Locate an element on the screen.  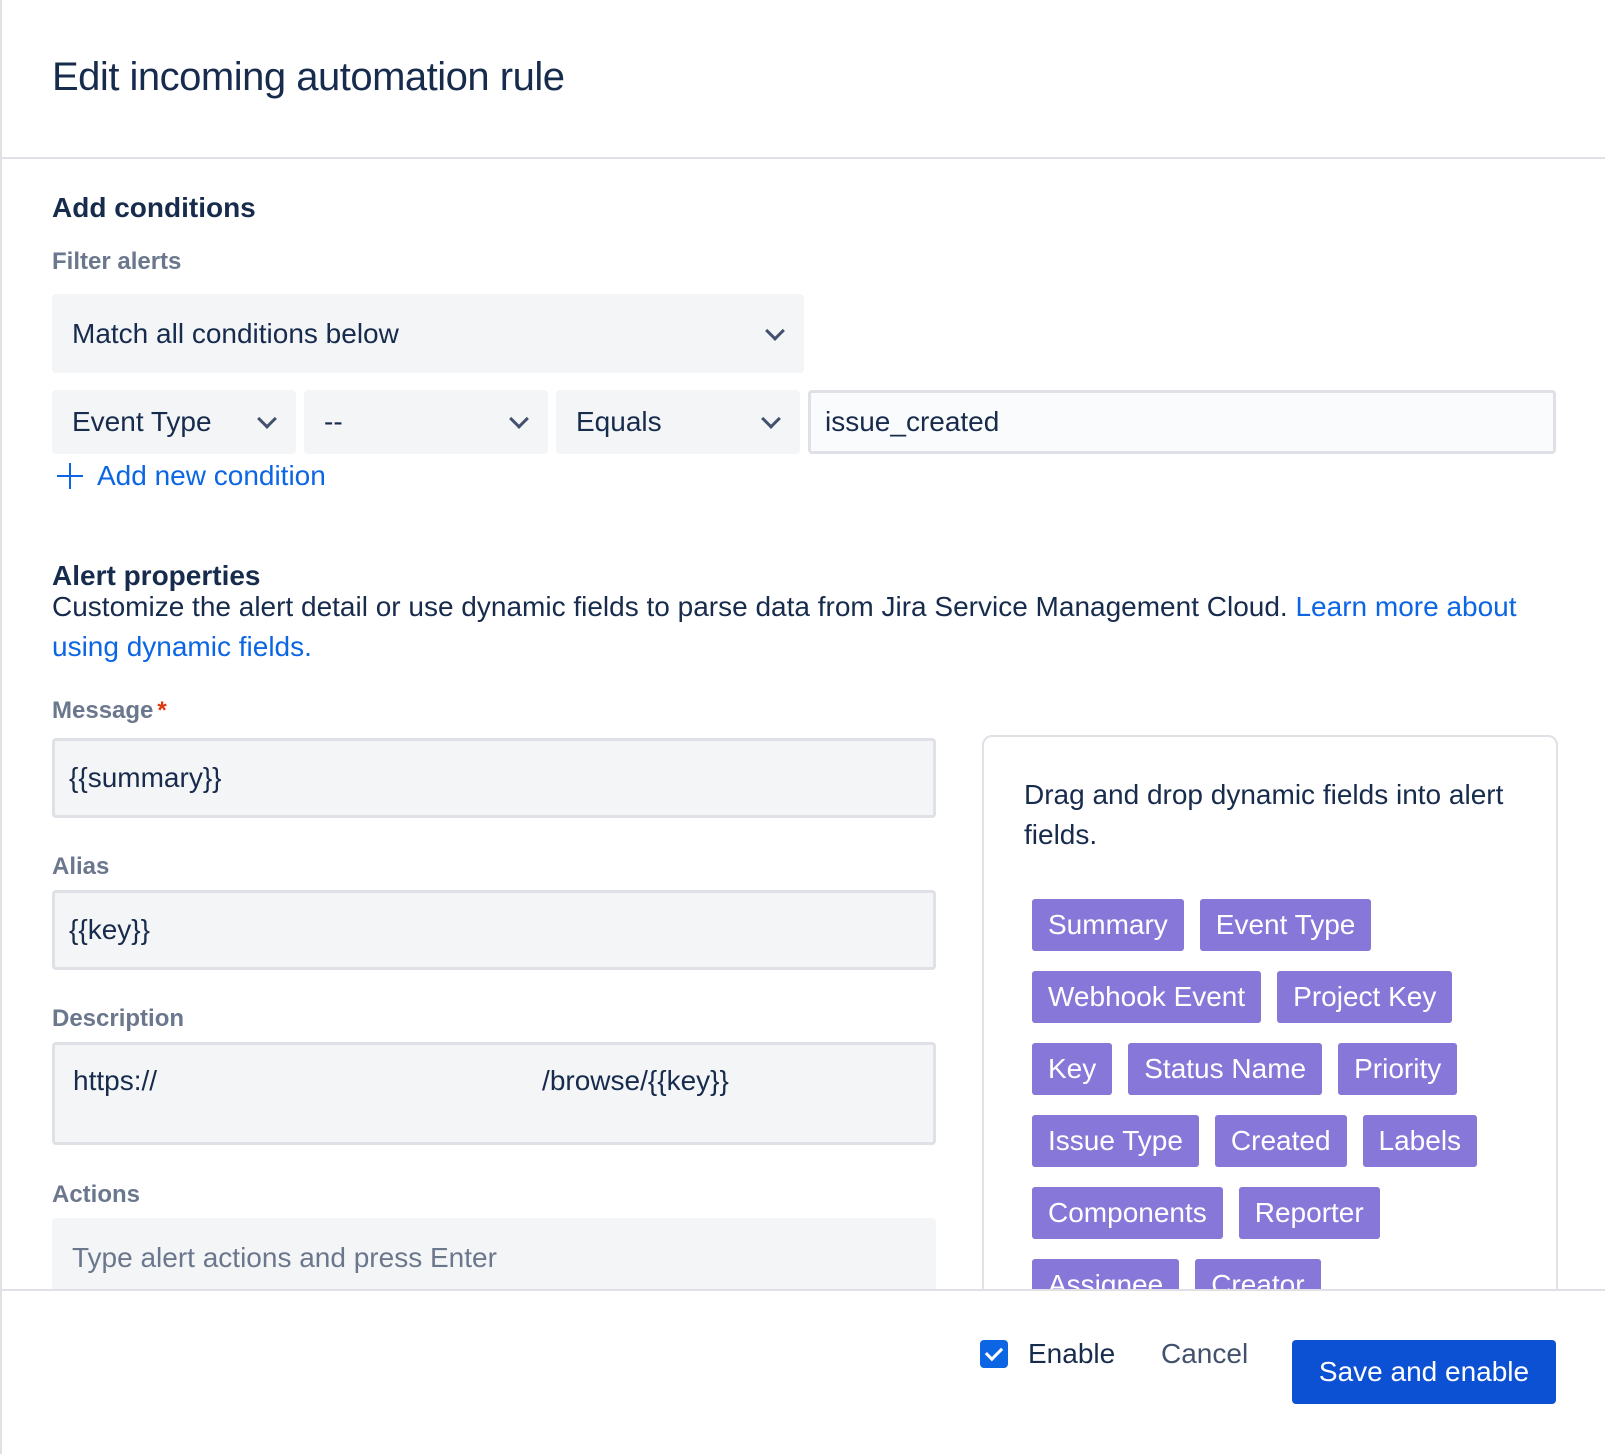
match-conditions-value: Match all conditions below is located at coordinates (235, 333).